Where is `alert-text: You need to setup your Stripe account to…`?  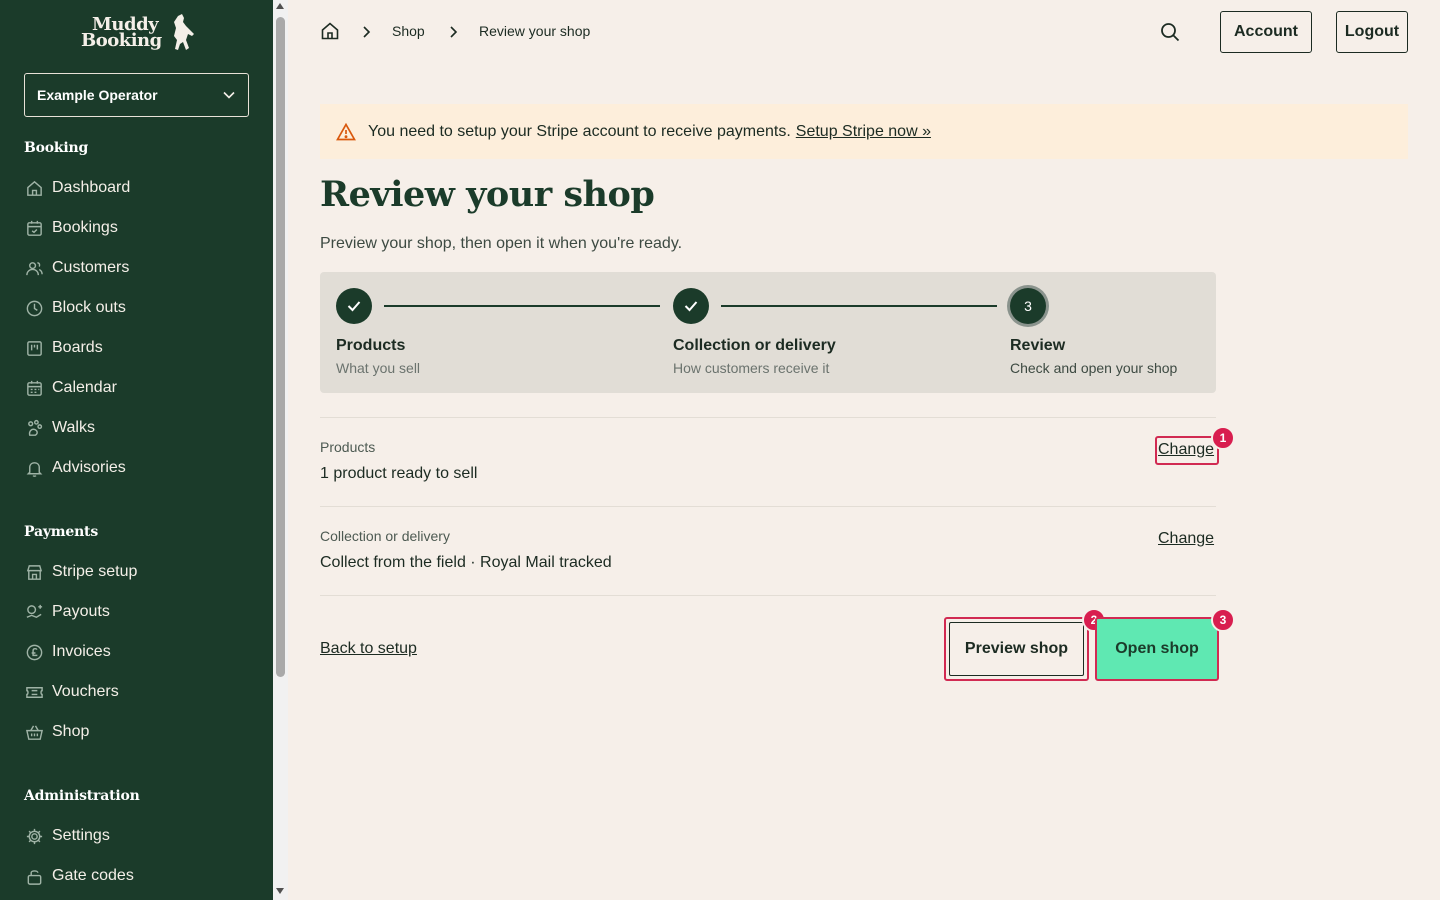 alert-text: You need to setup your Stripe account to… is located at coordinates (579, 131).